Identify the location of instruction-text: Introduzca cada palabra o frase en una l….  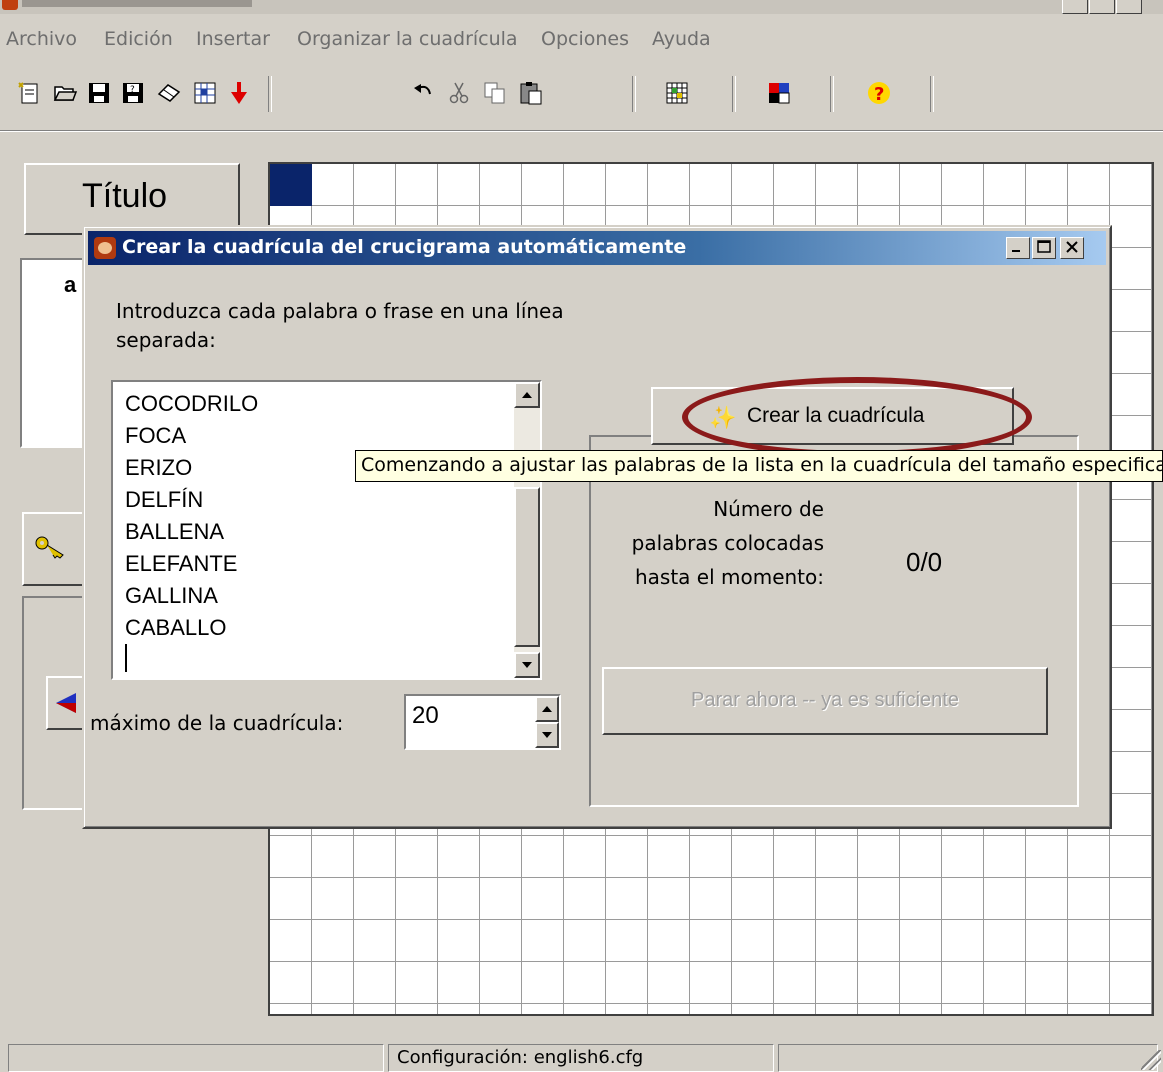
(340, 325).